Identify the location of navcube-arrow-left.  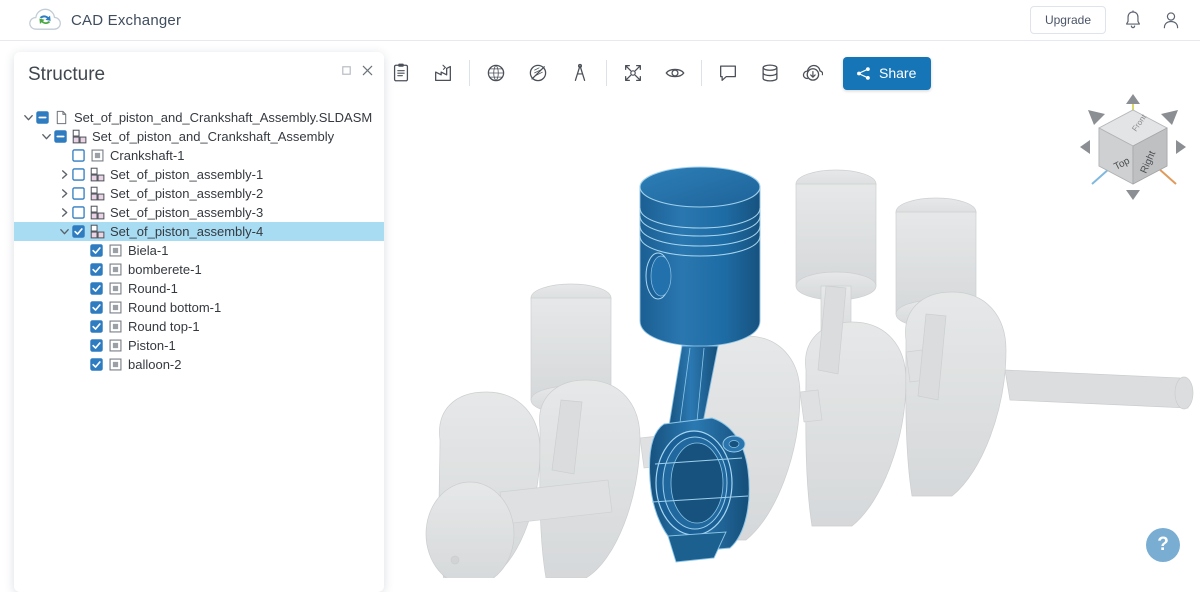
(1085, 147).